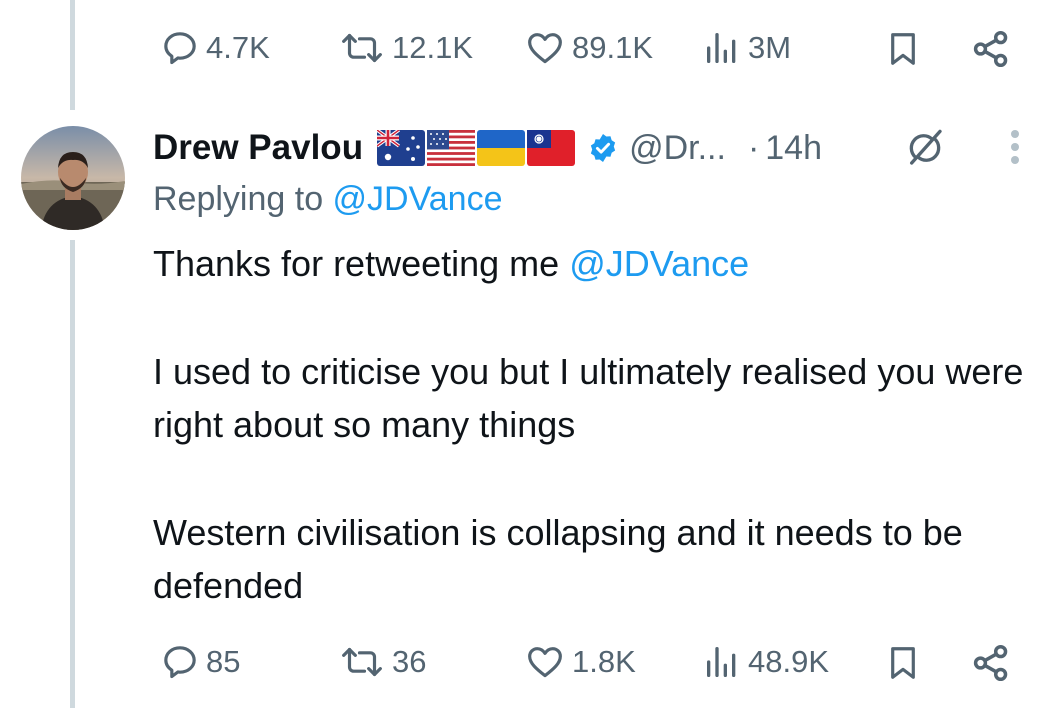  I want to click on like-button: 1.8K, so click(580, 662).